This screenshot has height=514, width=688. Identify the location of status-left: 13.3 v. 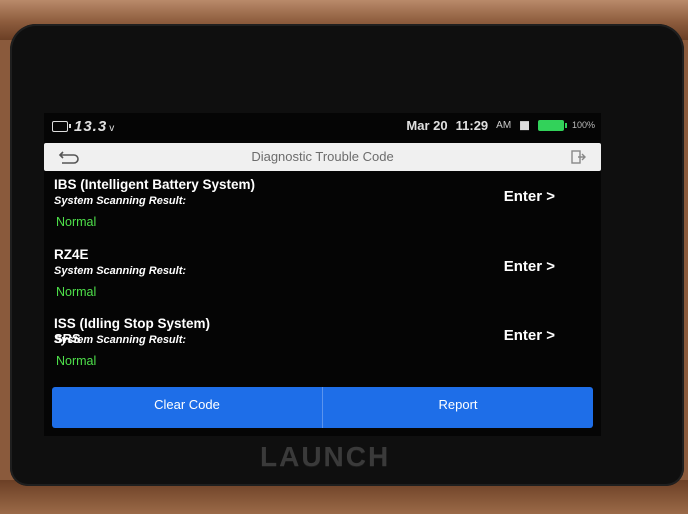
(83, 126).